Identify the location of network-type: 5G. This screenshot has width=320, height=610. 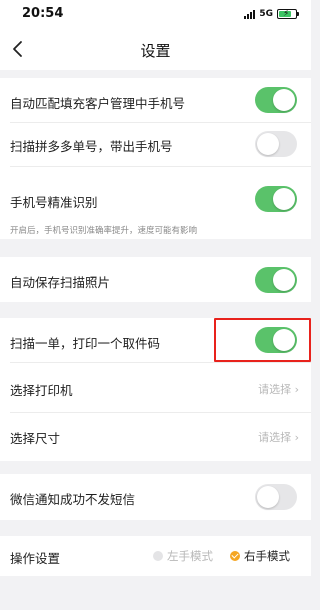
(266, 14).